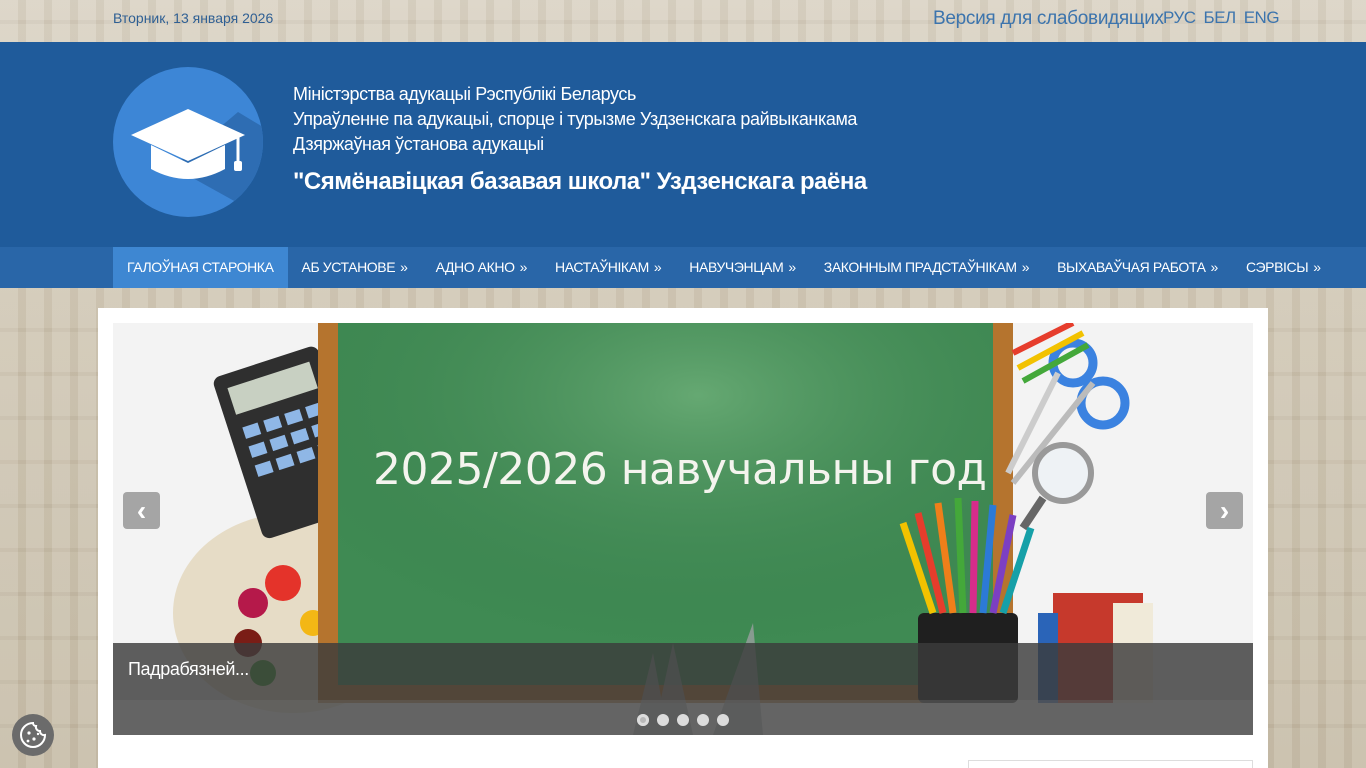 The image size is (1366, 768). I want to click on cookie-icon, so click(33, 734).